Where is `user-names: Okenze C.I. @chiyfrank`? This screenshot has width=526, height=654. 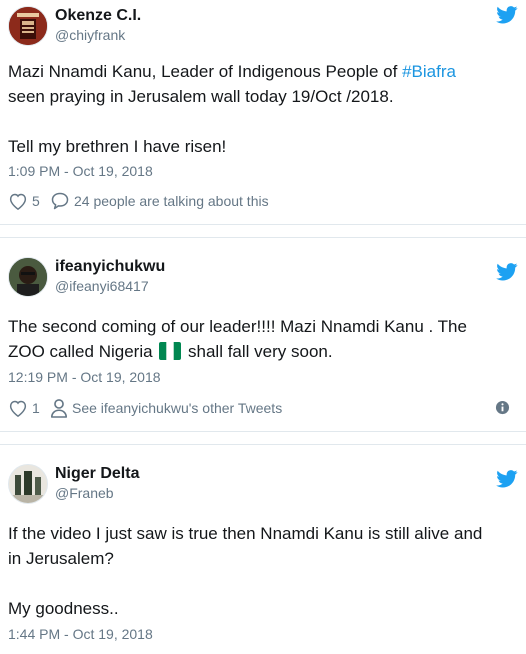
user-names: Okenze C.I. @chiyfrank is located at coordinates (98, 25).